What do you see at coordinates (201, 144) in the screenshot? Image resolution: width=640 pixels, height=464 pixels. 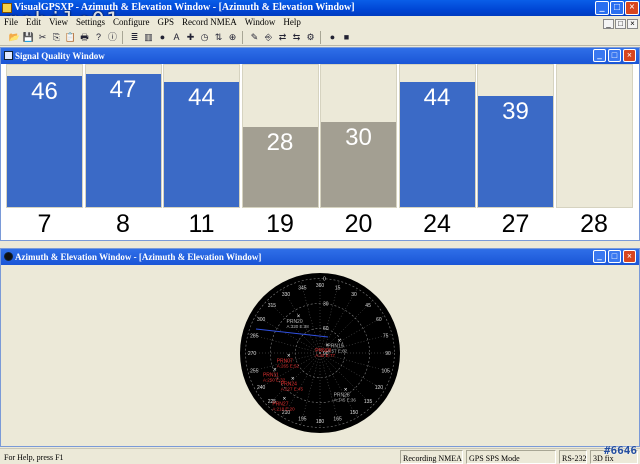 I see `signal-bar: 44` at bounding box center [201, 144].